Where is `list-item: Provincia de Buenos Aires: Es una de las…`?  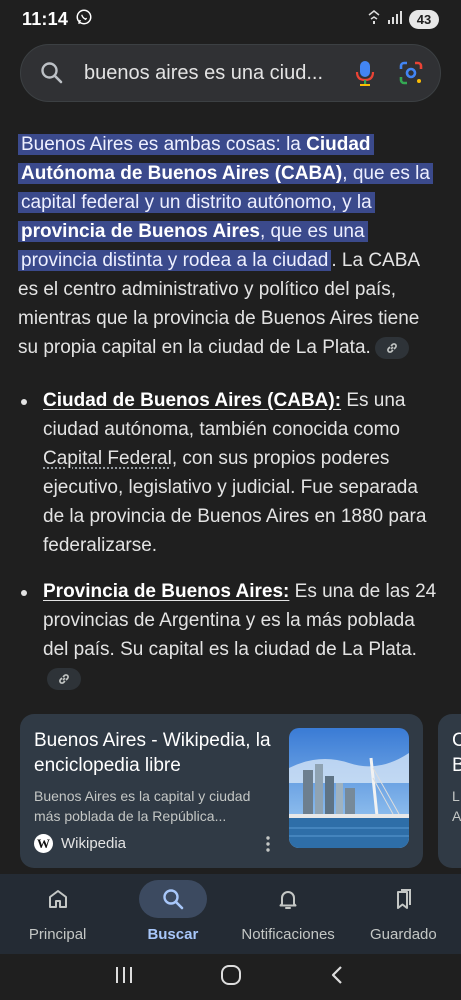 list-item: Provincia de Buenos Aires: Es una de las… is located at coordinates (230, 635).